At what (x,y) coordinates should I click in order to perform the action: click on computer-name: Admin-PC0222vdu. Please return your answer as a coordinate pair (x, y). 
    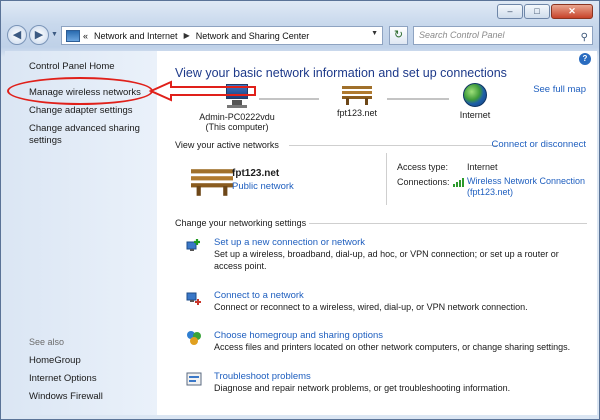
    Looking at the image, I should click on (237, 117).